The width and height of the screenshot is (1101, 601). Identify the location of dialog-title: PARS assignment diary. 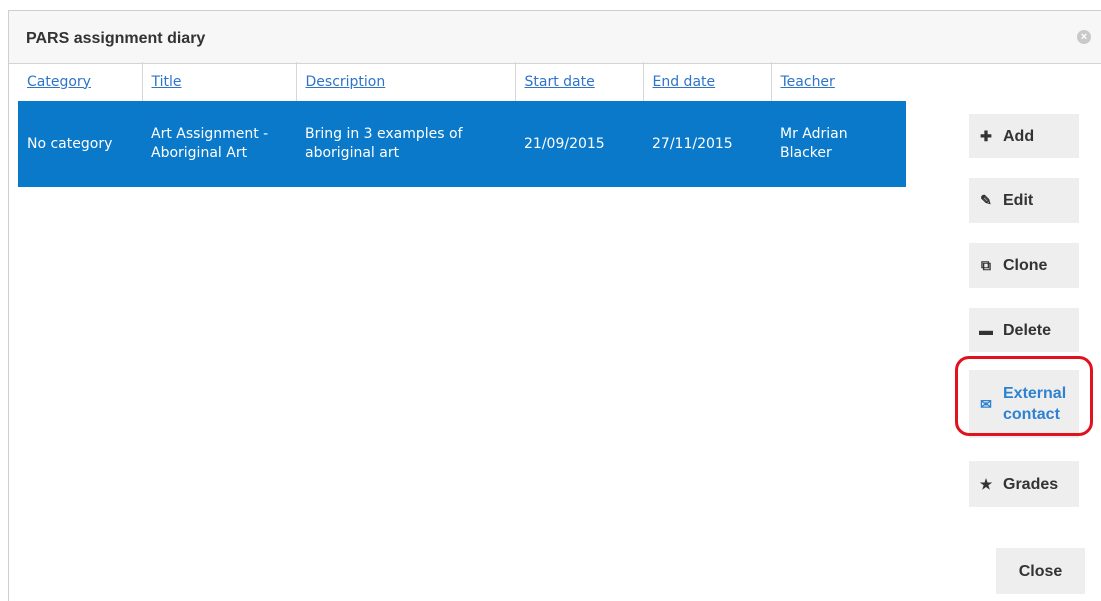
(116, 38).